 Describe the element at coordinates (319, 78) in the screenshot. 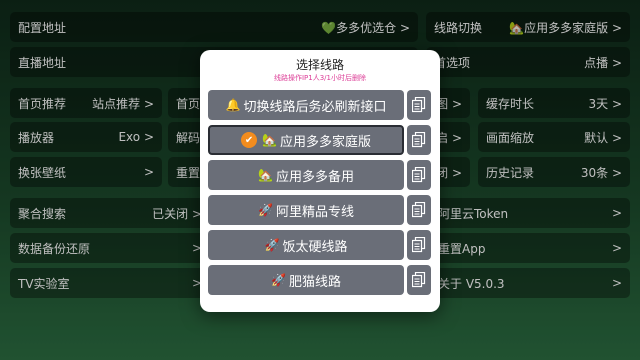

I see `dialog-subtitle: 线路操作IP1人3/1小时后删除` at that location.